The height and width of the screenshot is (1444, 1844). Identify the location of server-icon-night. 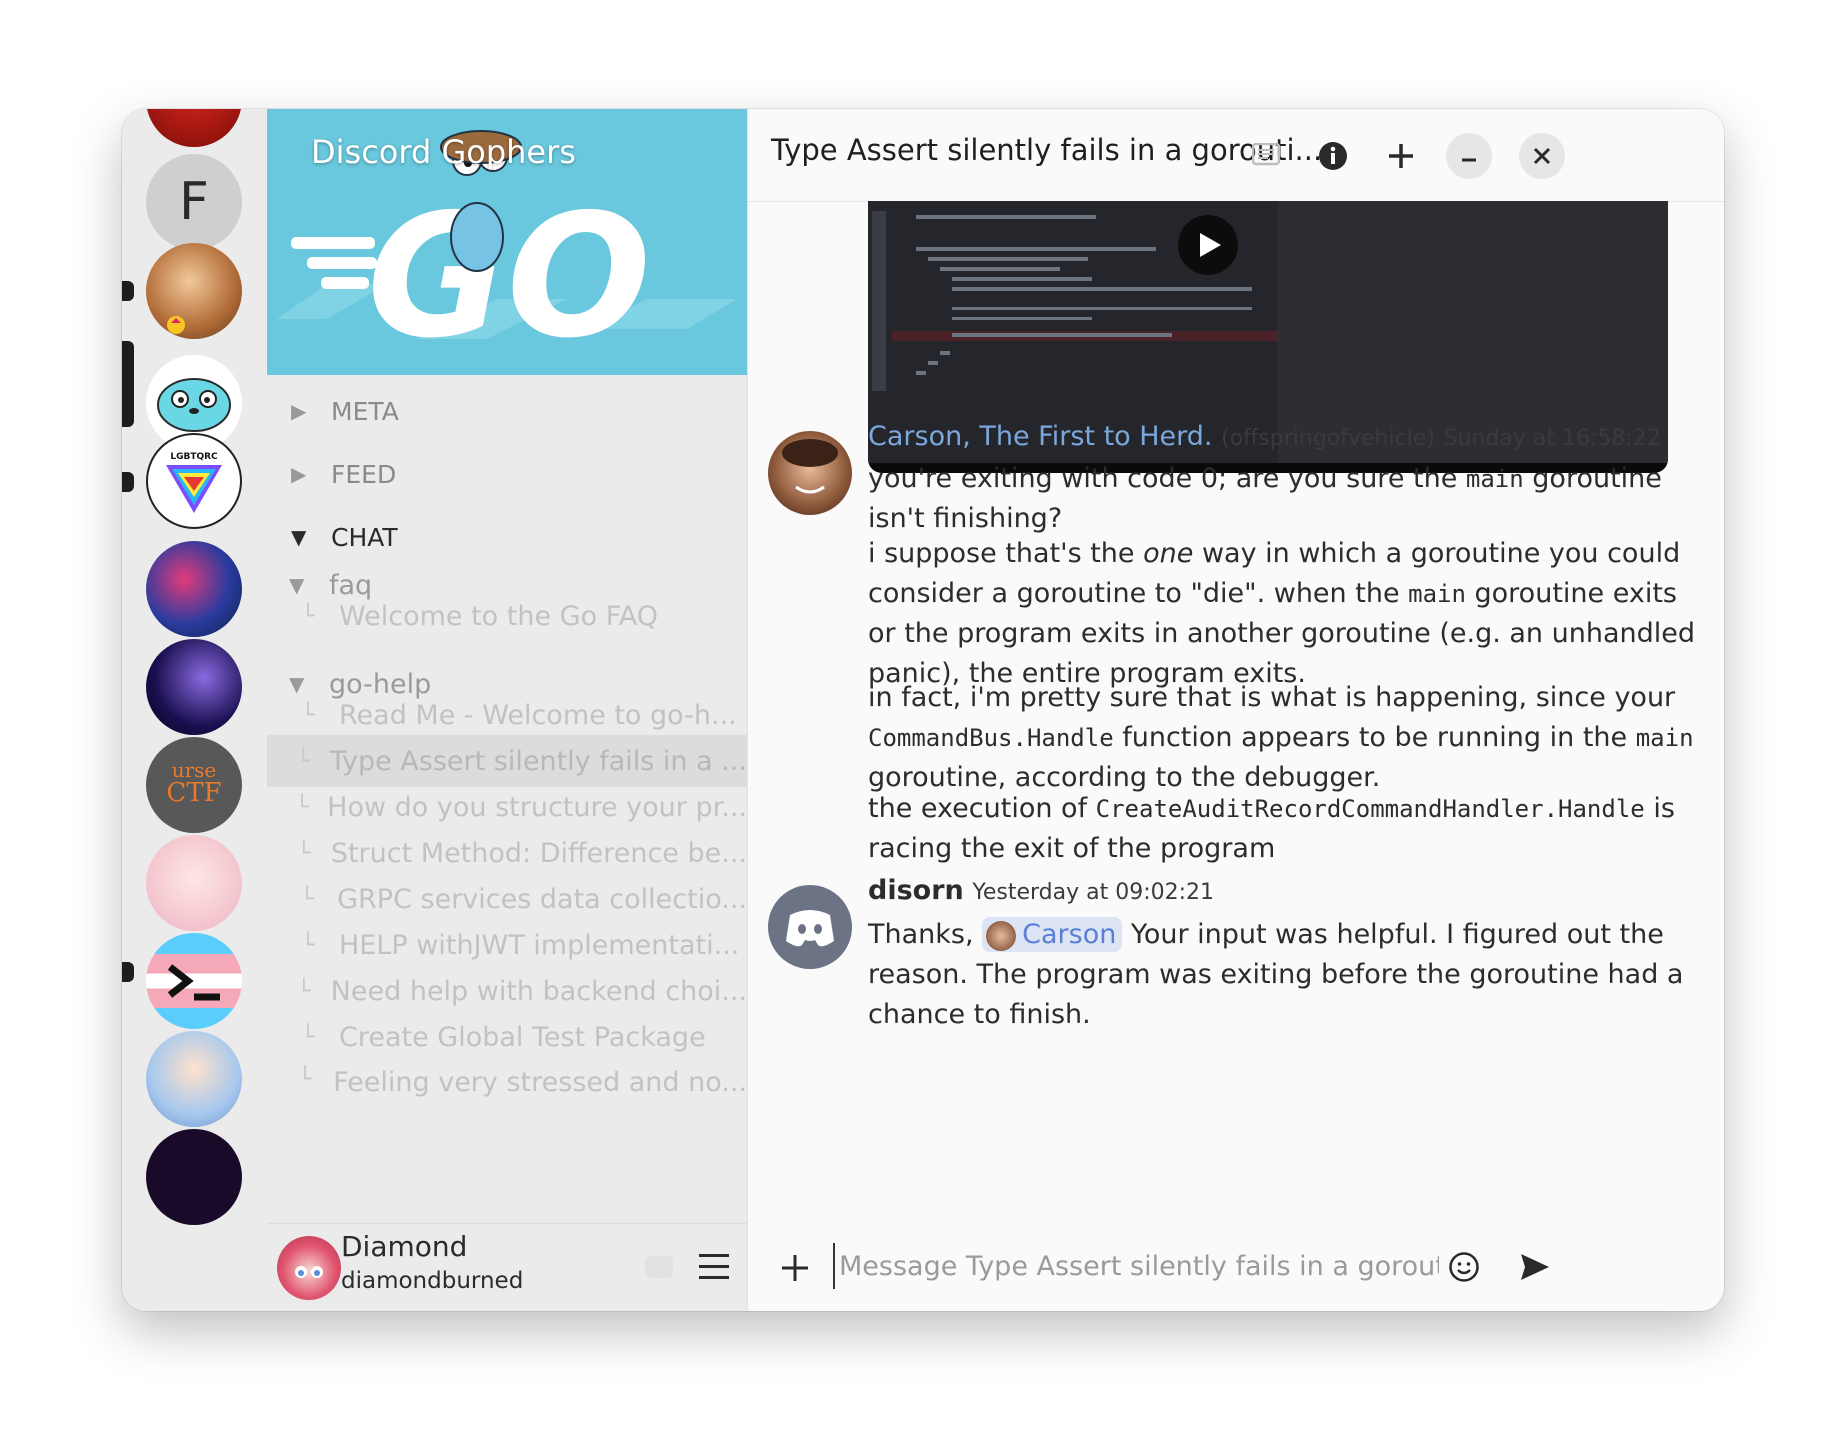
(194, 687).